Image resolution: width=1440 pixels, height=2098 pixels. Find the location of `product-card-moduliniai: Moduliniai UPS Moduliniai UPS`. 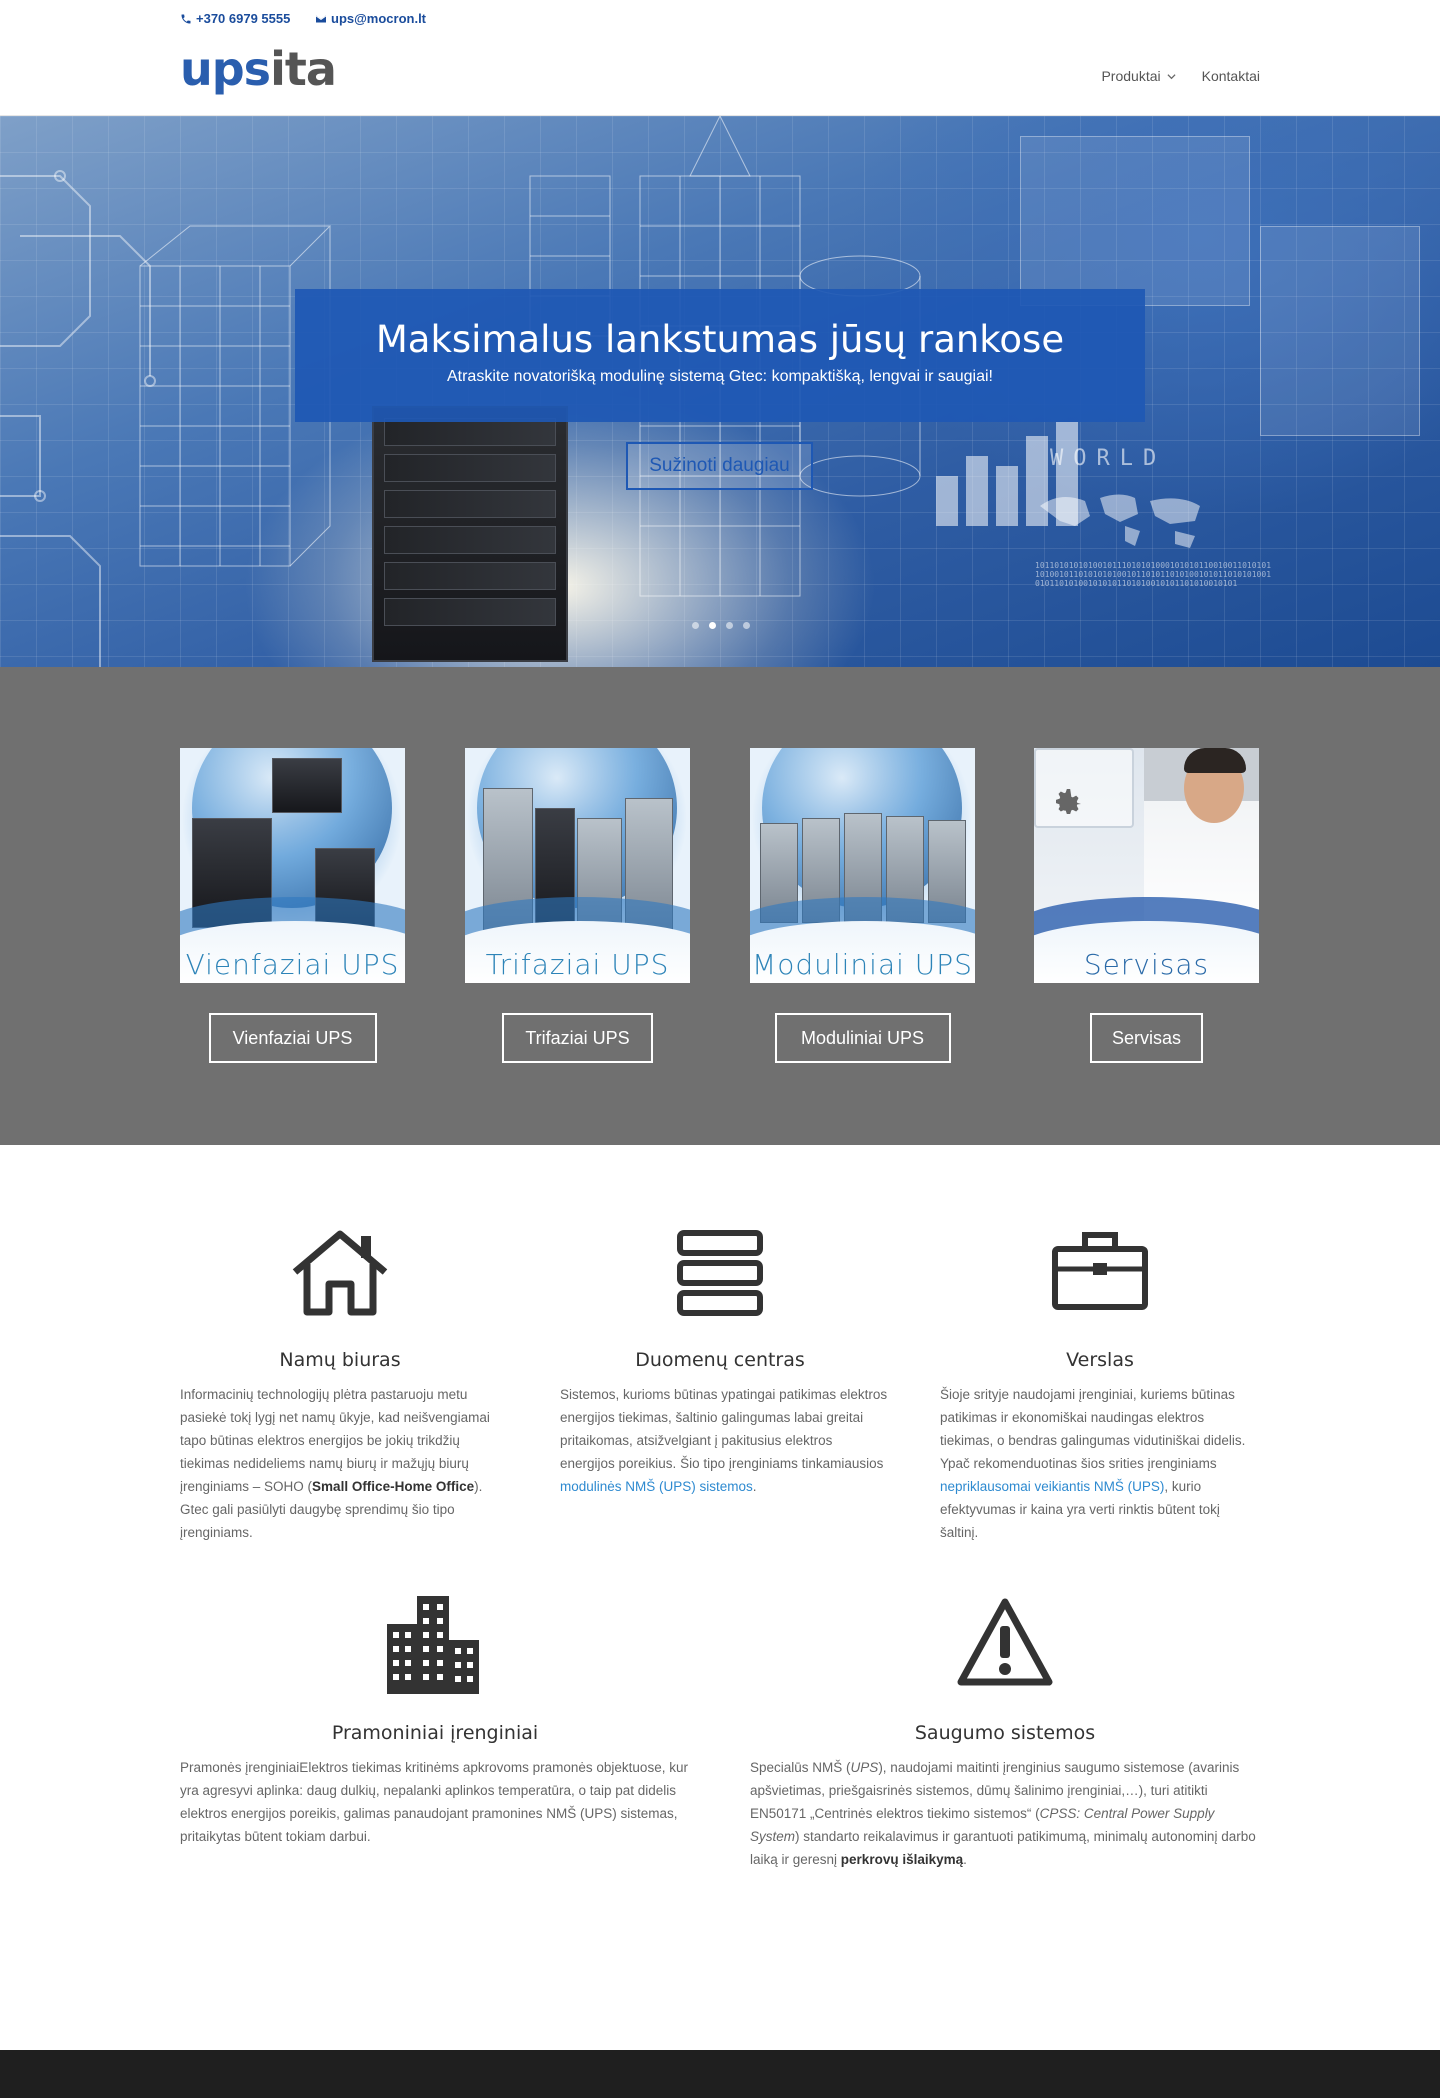

product-card-moduliniai: Moduliniai UPS Moduliniai UPS is located at coordinates (862, 905).